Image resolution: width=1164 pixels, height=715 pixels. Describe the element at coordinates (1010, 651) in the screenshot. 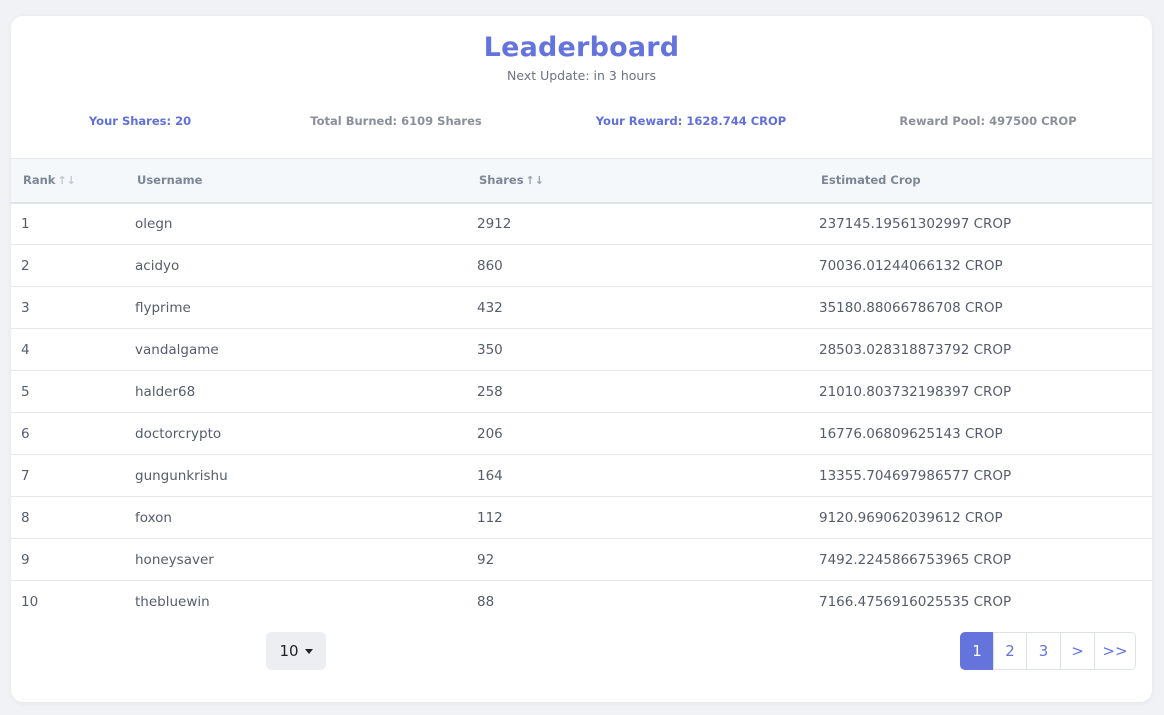

I see `page-button-2: 2` at that location.